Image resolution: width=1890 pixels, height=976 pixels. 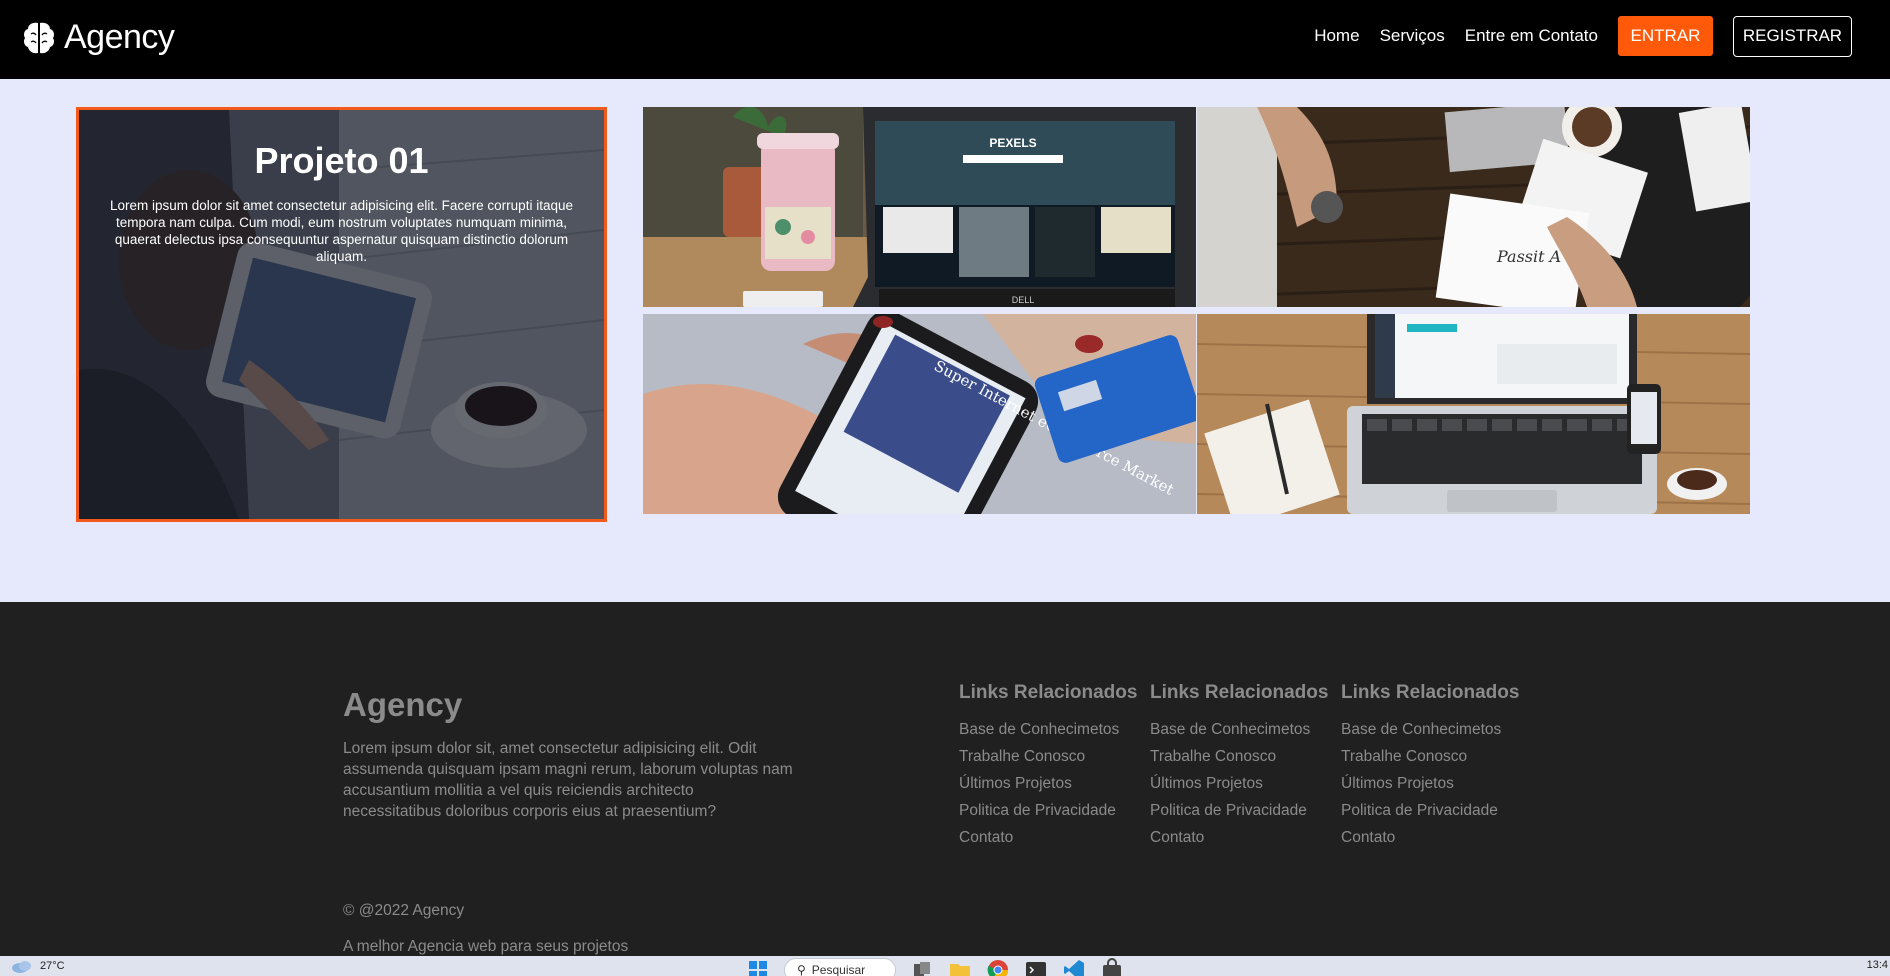 What do you see at coordinates (1665, 36) in the screenshot?
I see `login-button: ENTRAR` at bounding box center [1665, 36].